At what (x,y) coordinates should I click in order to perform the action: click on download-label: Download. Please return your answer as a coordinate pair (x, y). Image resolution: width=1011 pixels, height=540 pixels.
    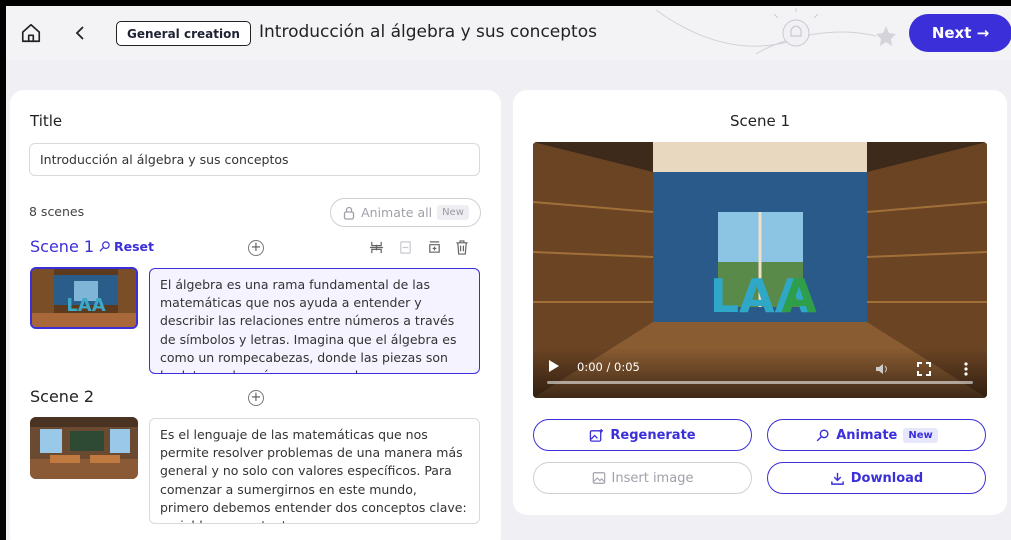
    Looking at the image, I should click on (887, 478).